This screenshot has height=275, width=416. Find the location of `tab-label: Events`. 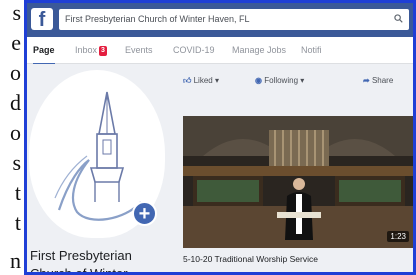

tab-label: Events is located at coordinates (139, 50).